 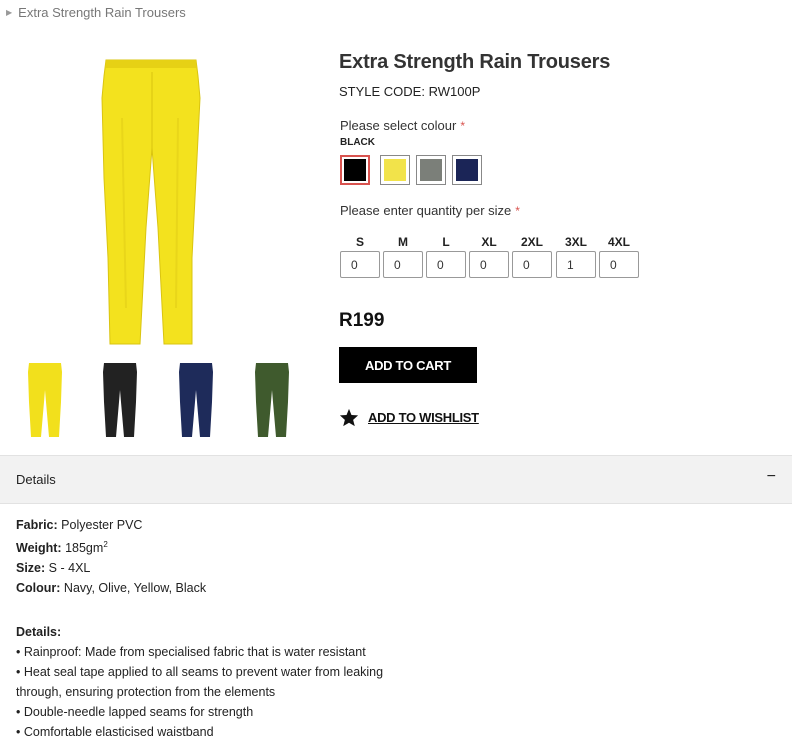 What do you see at coordinates (152, 203) in the screenshot?
I see `product-main-image` at bounding box center [152, 203].